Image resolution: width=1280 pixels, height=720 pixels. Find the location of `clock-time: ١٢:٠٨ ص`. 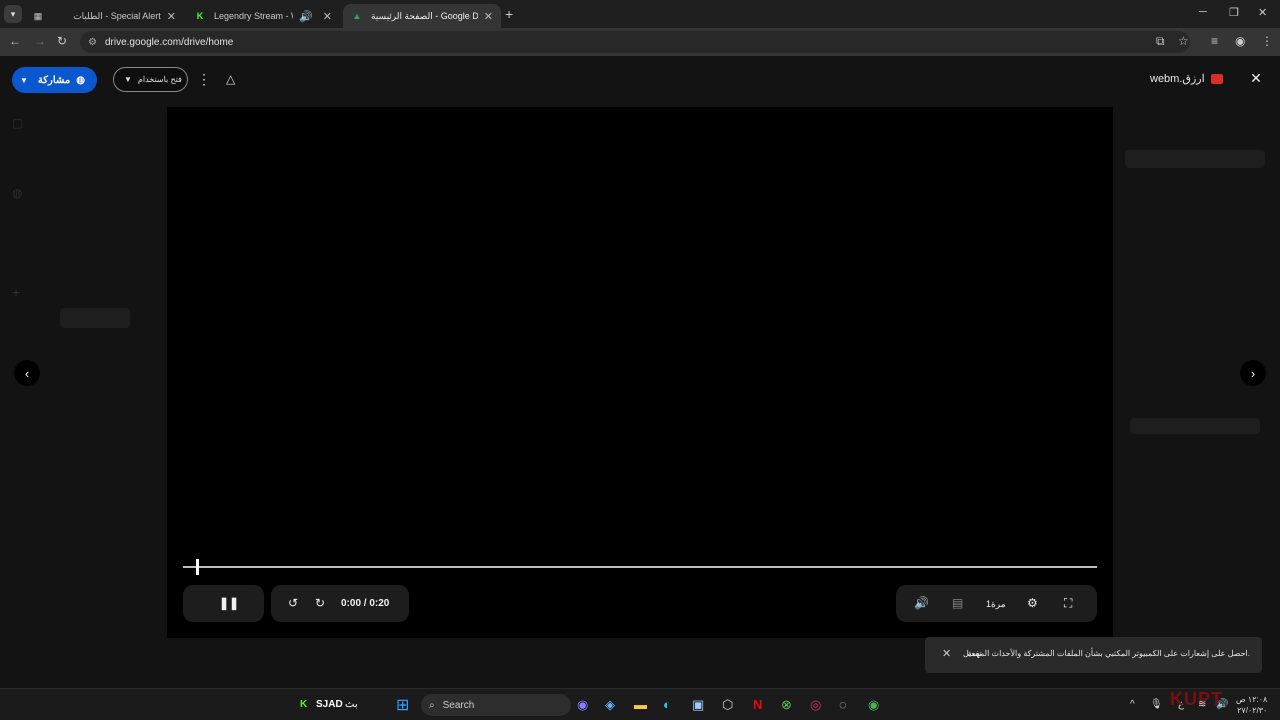

clock-time: ١٢:٠٨ ص is located at coordinates (1252, 699).